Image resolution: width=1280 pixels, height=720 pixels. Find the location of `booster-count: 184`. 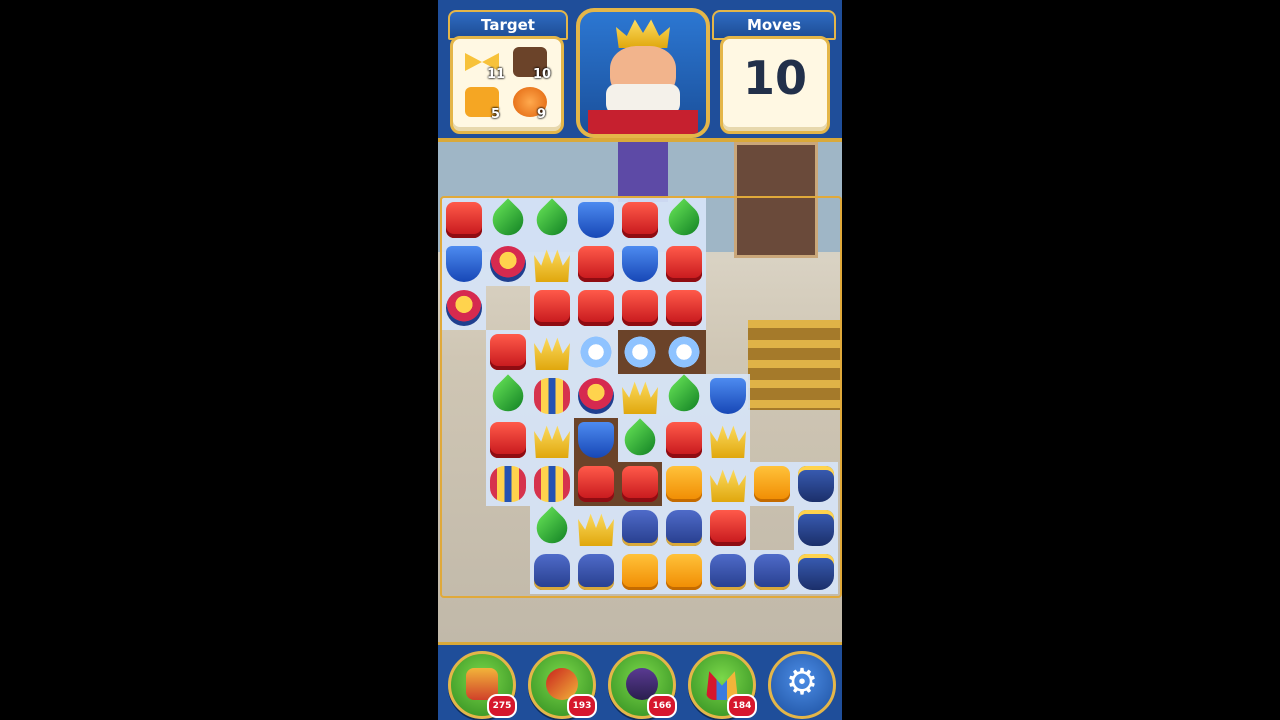

booster-count: 184 is located at coordinates (742, 706).